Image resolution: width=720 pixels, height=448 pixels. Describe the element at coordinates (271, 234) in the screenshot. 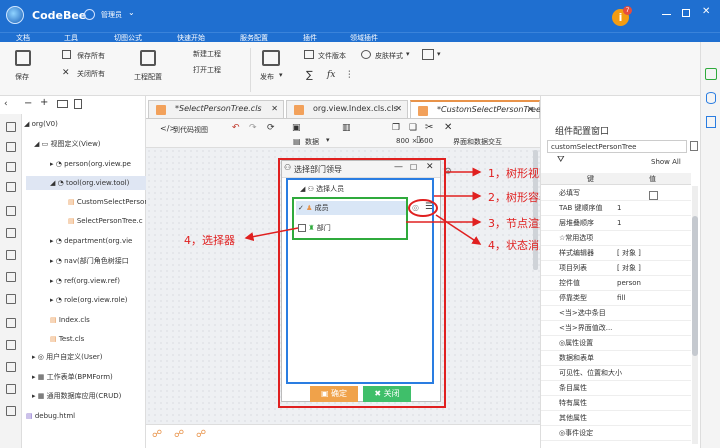

I see `arrow-selector` at that location.